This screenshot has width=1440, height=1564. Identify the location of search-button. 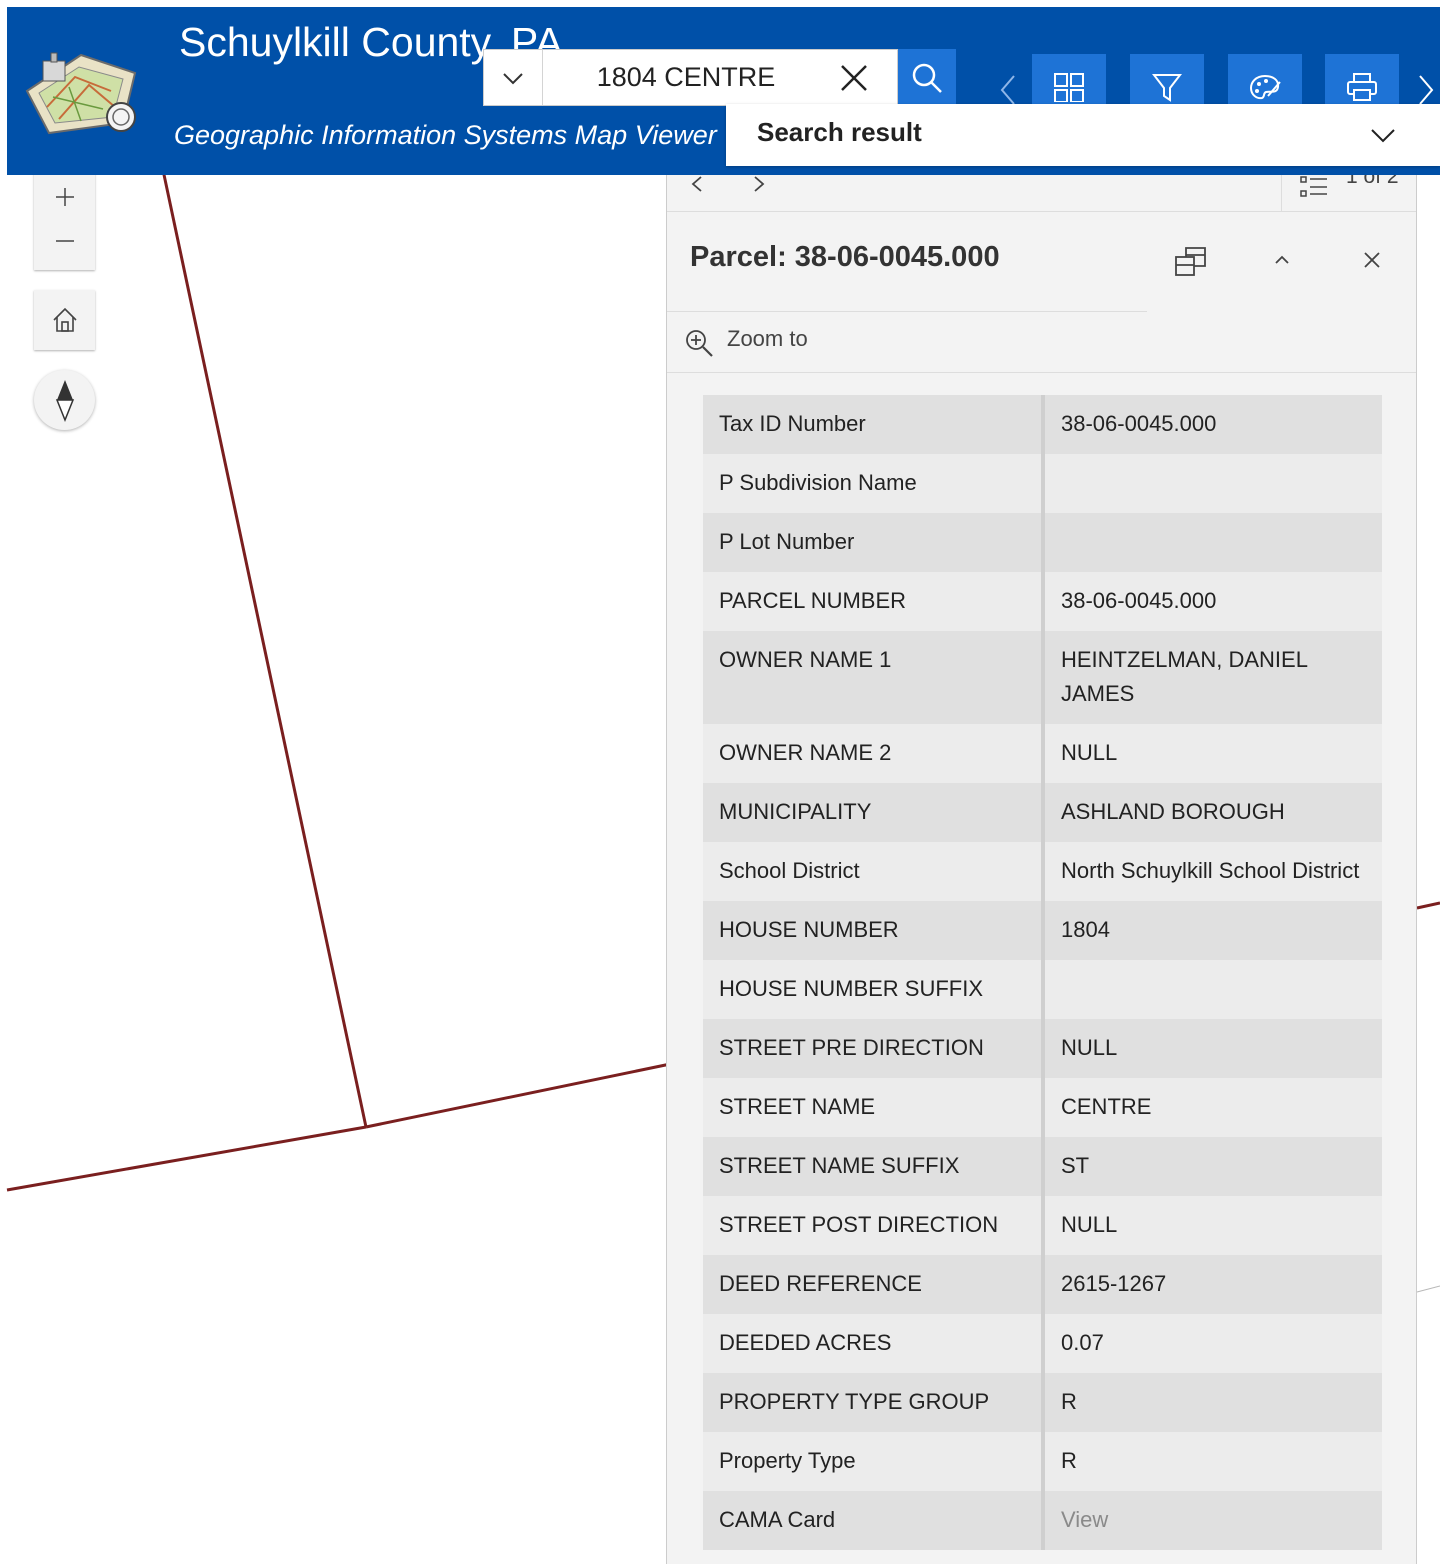
(927, 77).